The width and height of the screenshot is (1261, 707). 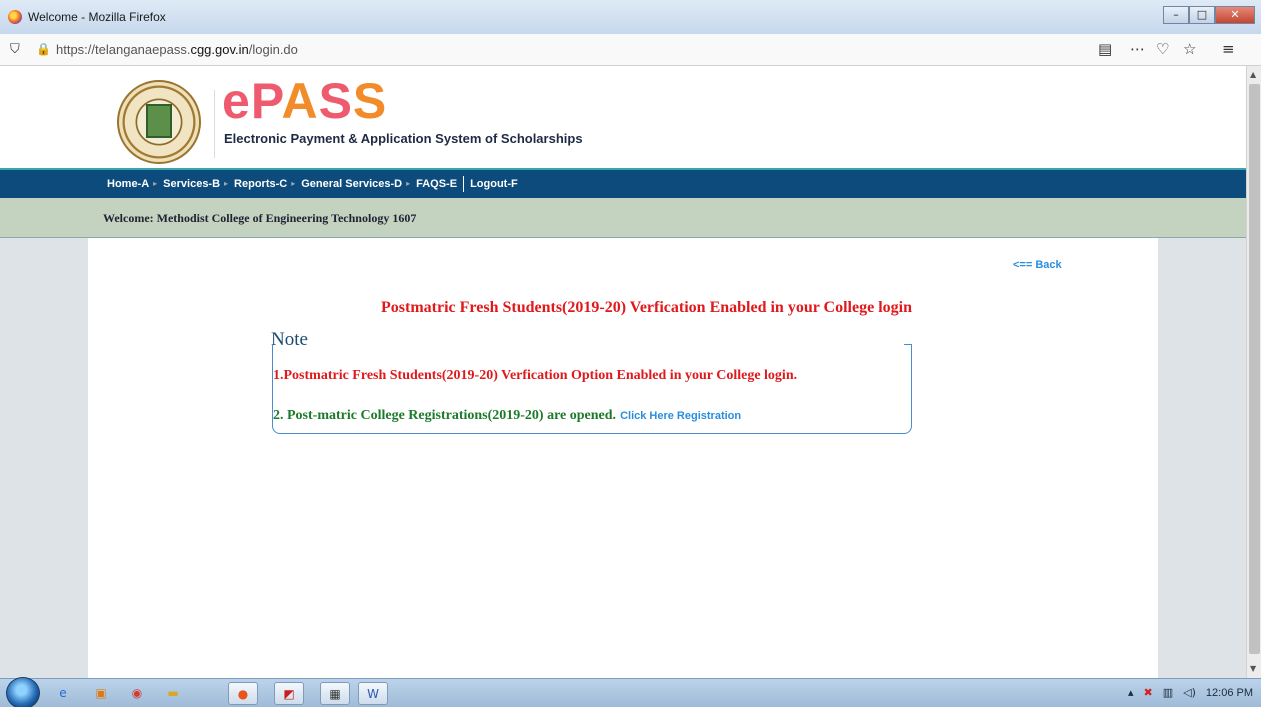 I want to click on url-path: /login.do, so click(x=273, y=49).